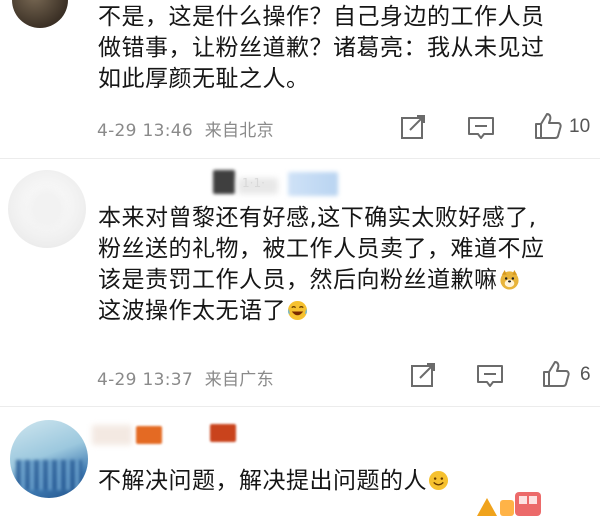 The height and width of the screenshot is (516, 600). I want to click on comment-meta: 4-29 13:46 来自北京, so click(185, 128).